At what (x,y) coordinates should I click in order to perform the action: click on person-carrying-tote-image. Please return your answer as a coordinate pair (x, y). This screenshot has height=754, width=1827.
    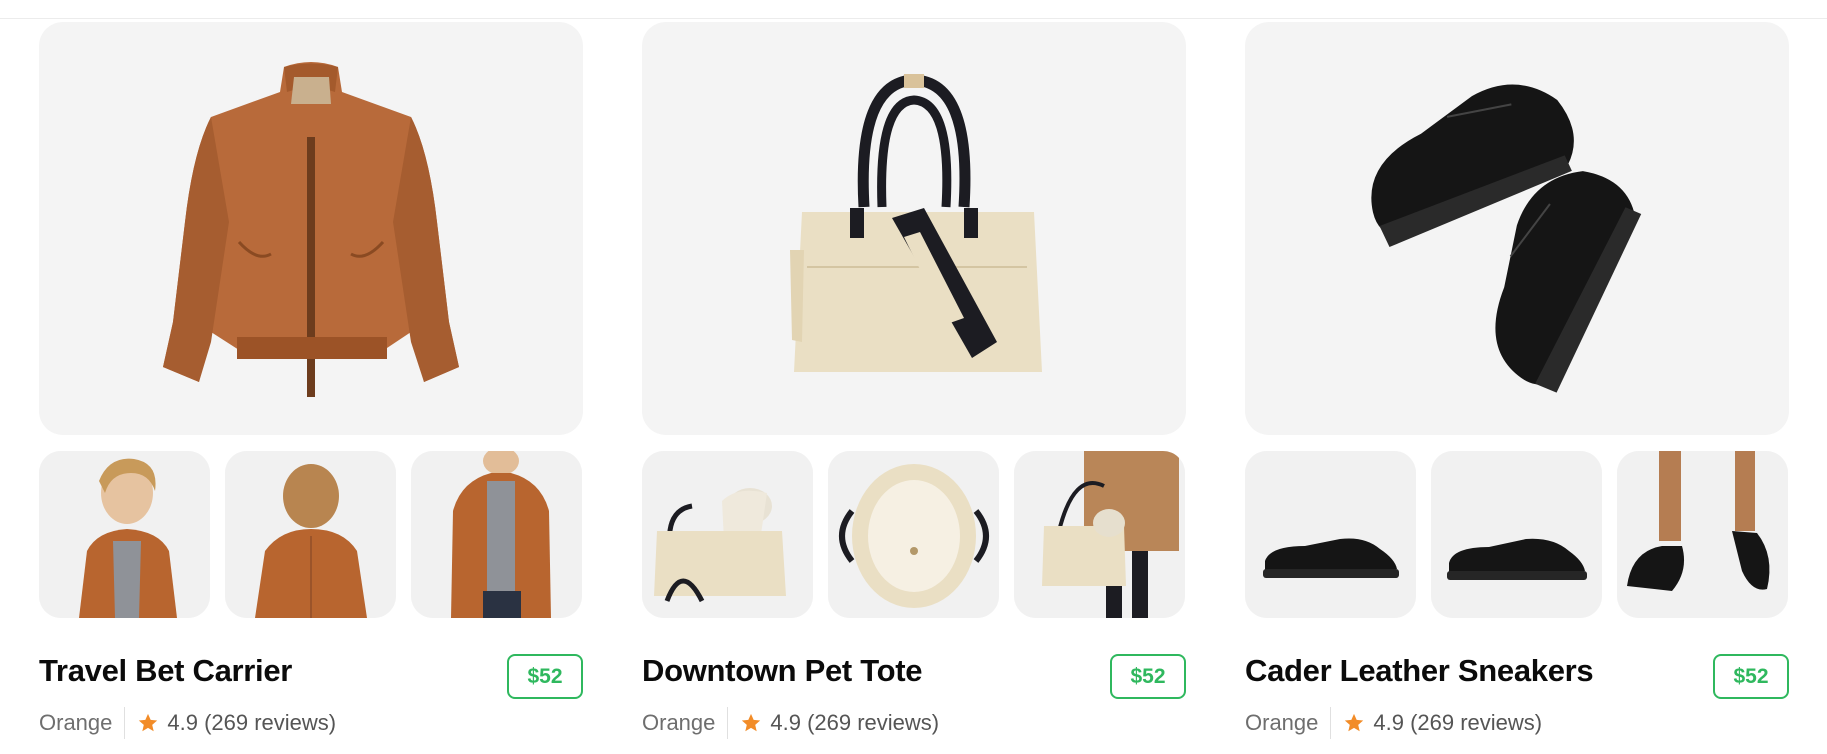
    Looking at the image, I should click on (1099, 534).